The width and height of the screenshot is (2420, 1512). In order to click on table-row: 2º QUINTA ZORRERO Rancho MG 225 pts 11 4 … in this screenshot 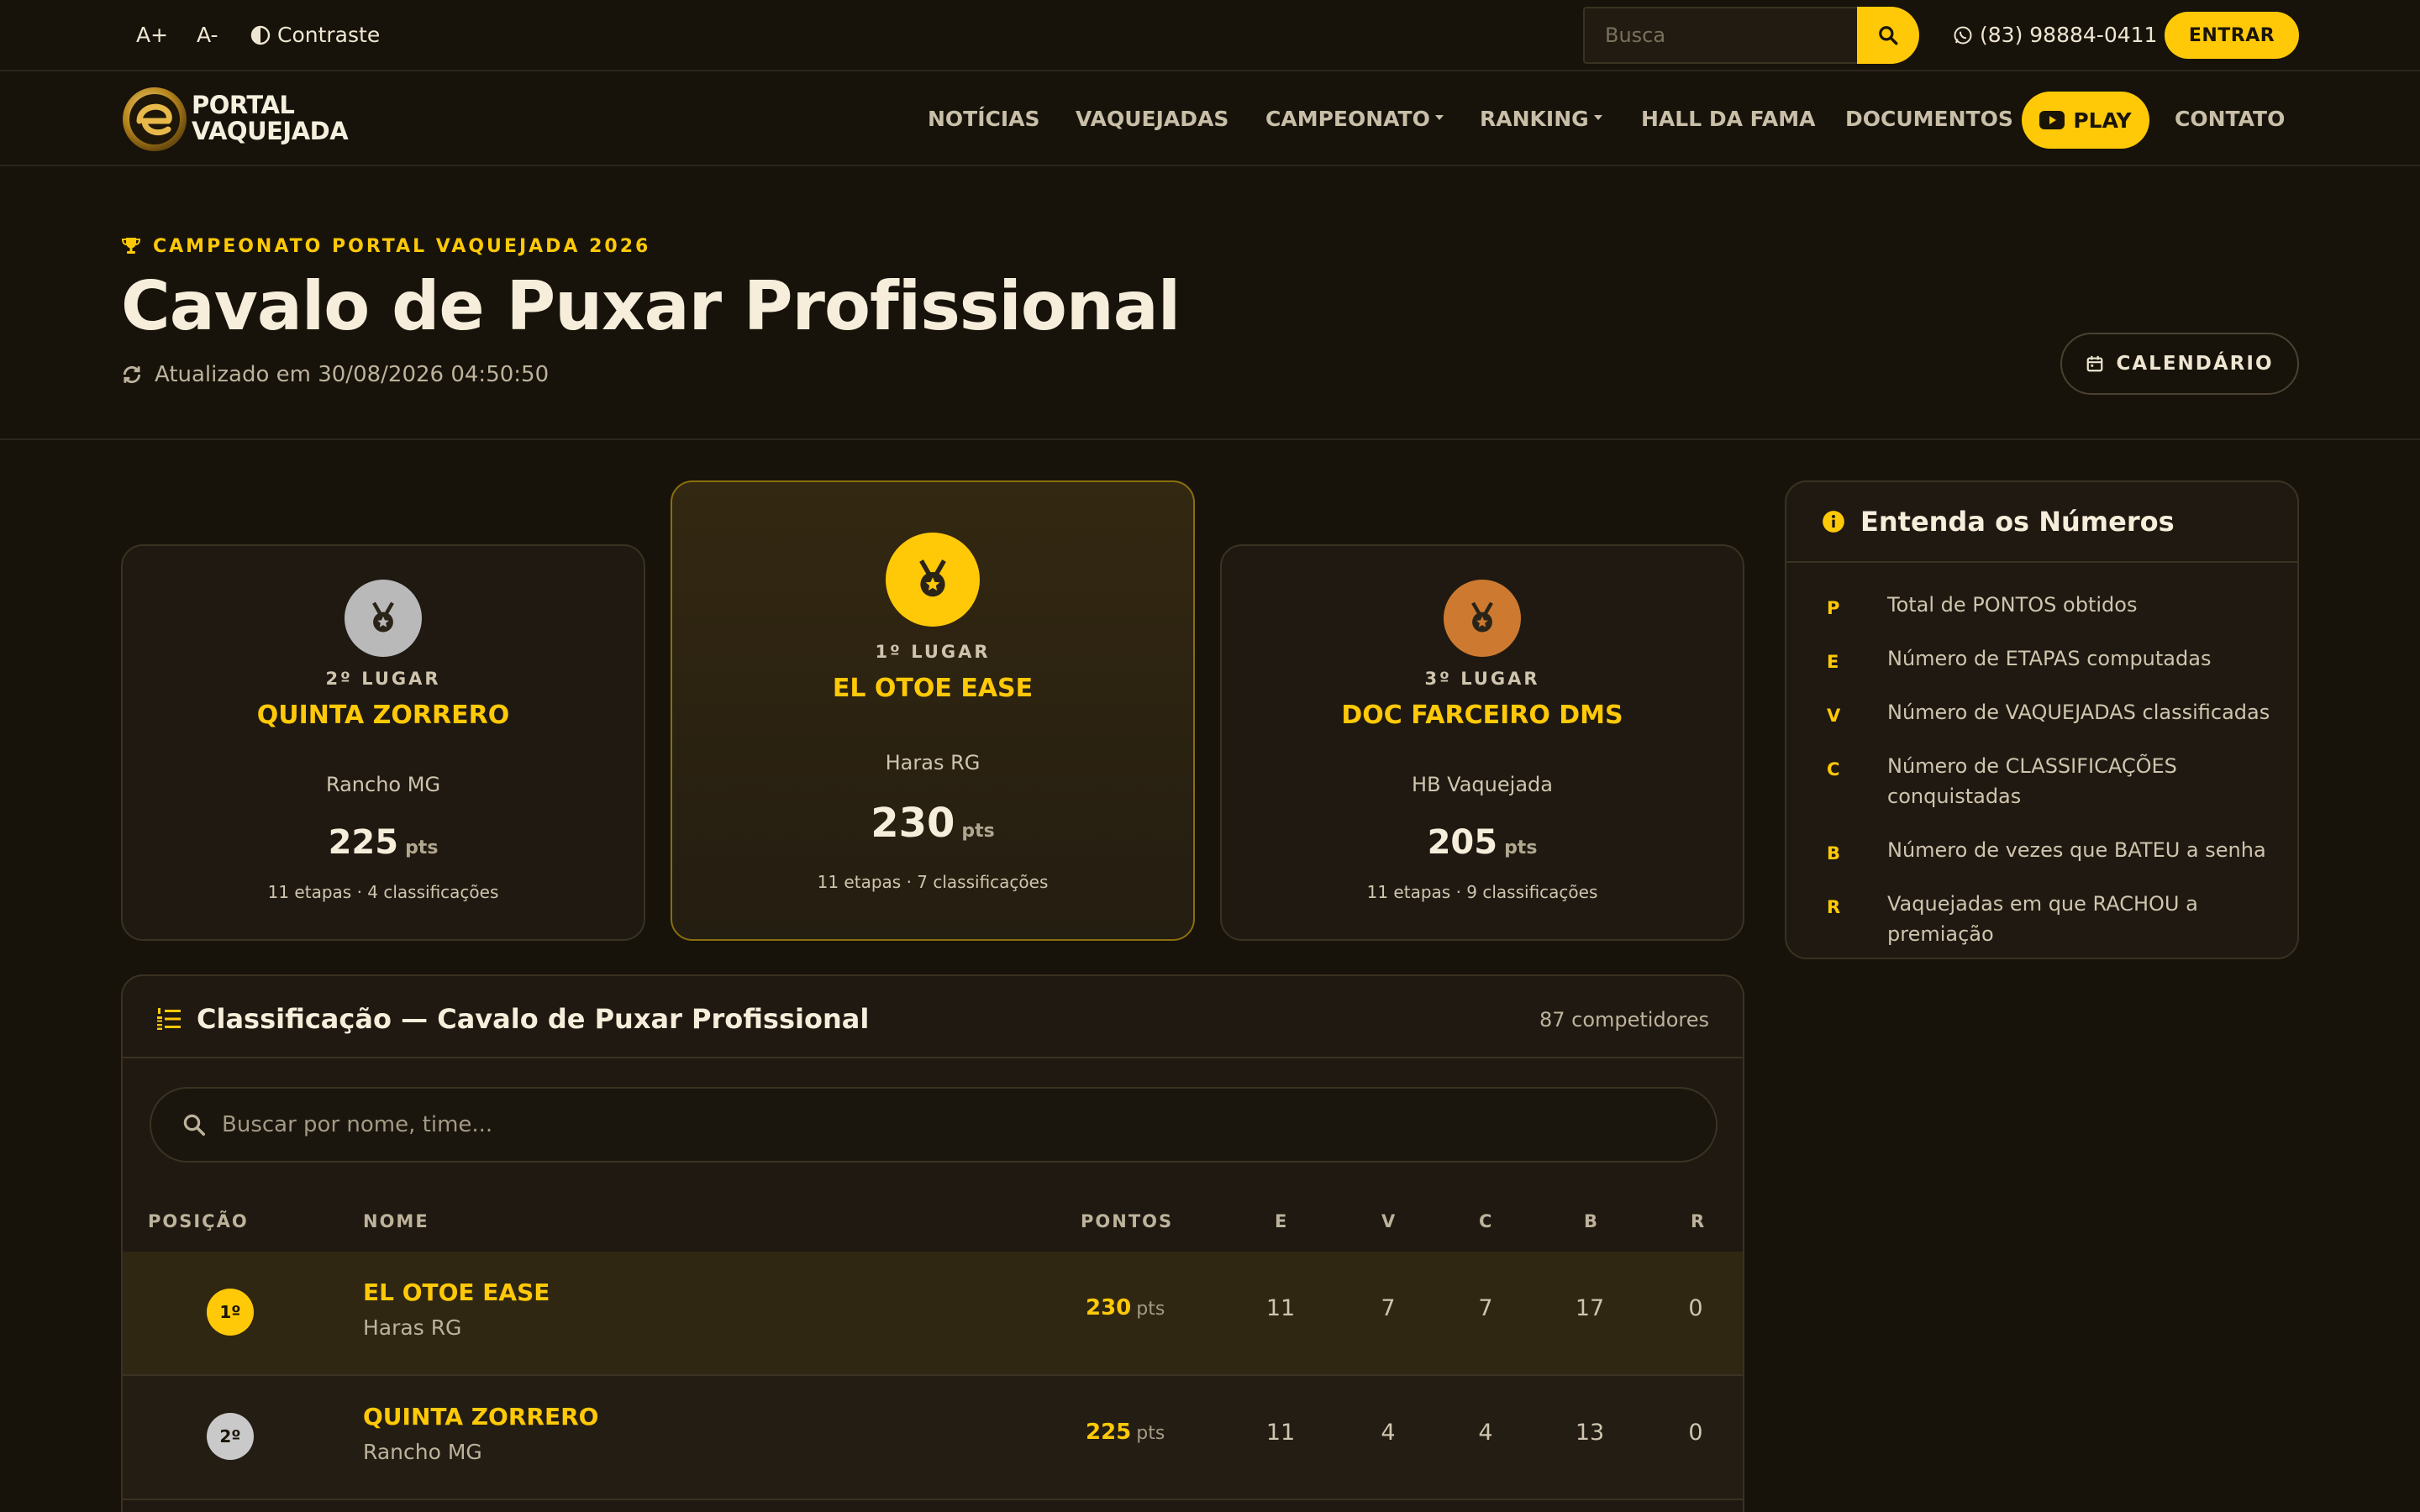, I will do `click(933, 1437)`.